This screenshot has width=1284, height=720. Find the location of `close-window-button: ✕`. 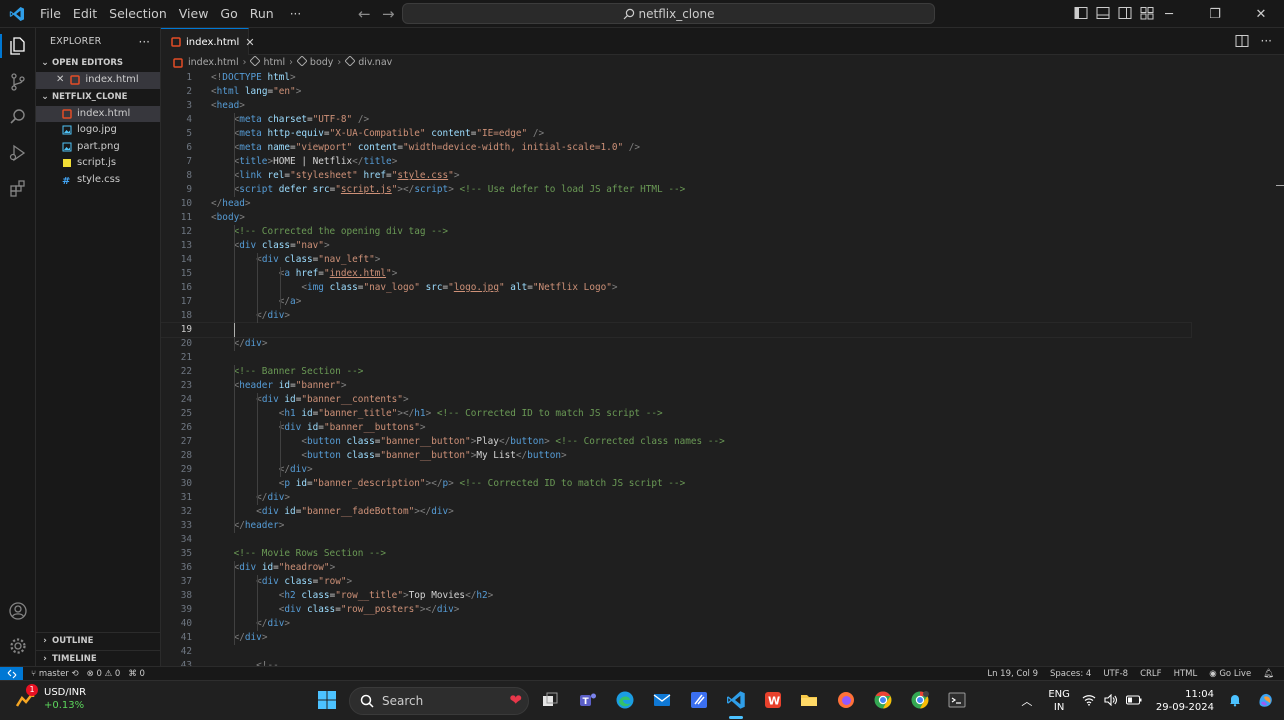

close-window-button: ✕ is located at coordinates (1261, 14).